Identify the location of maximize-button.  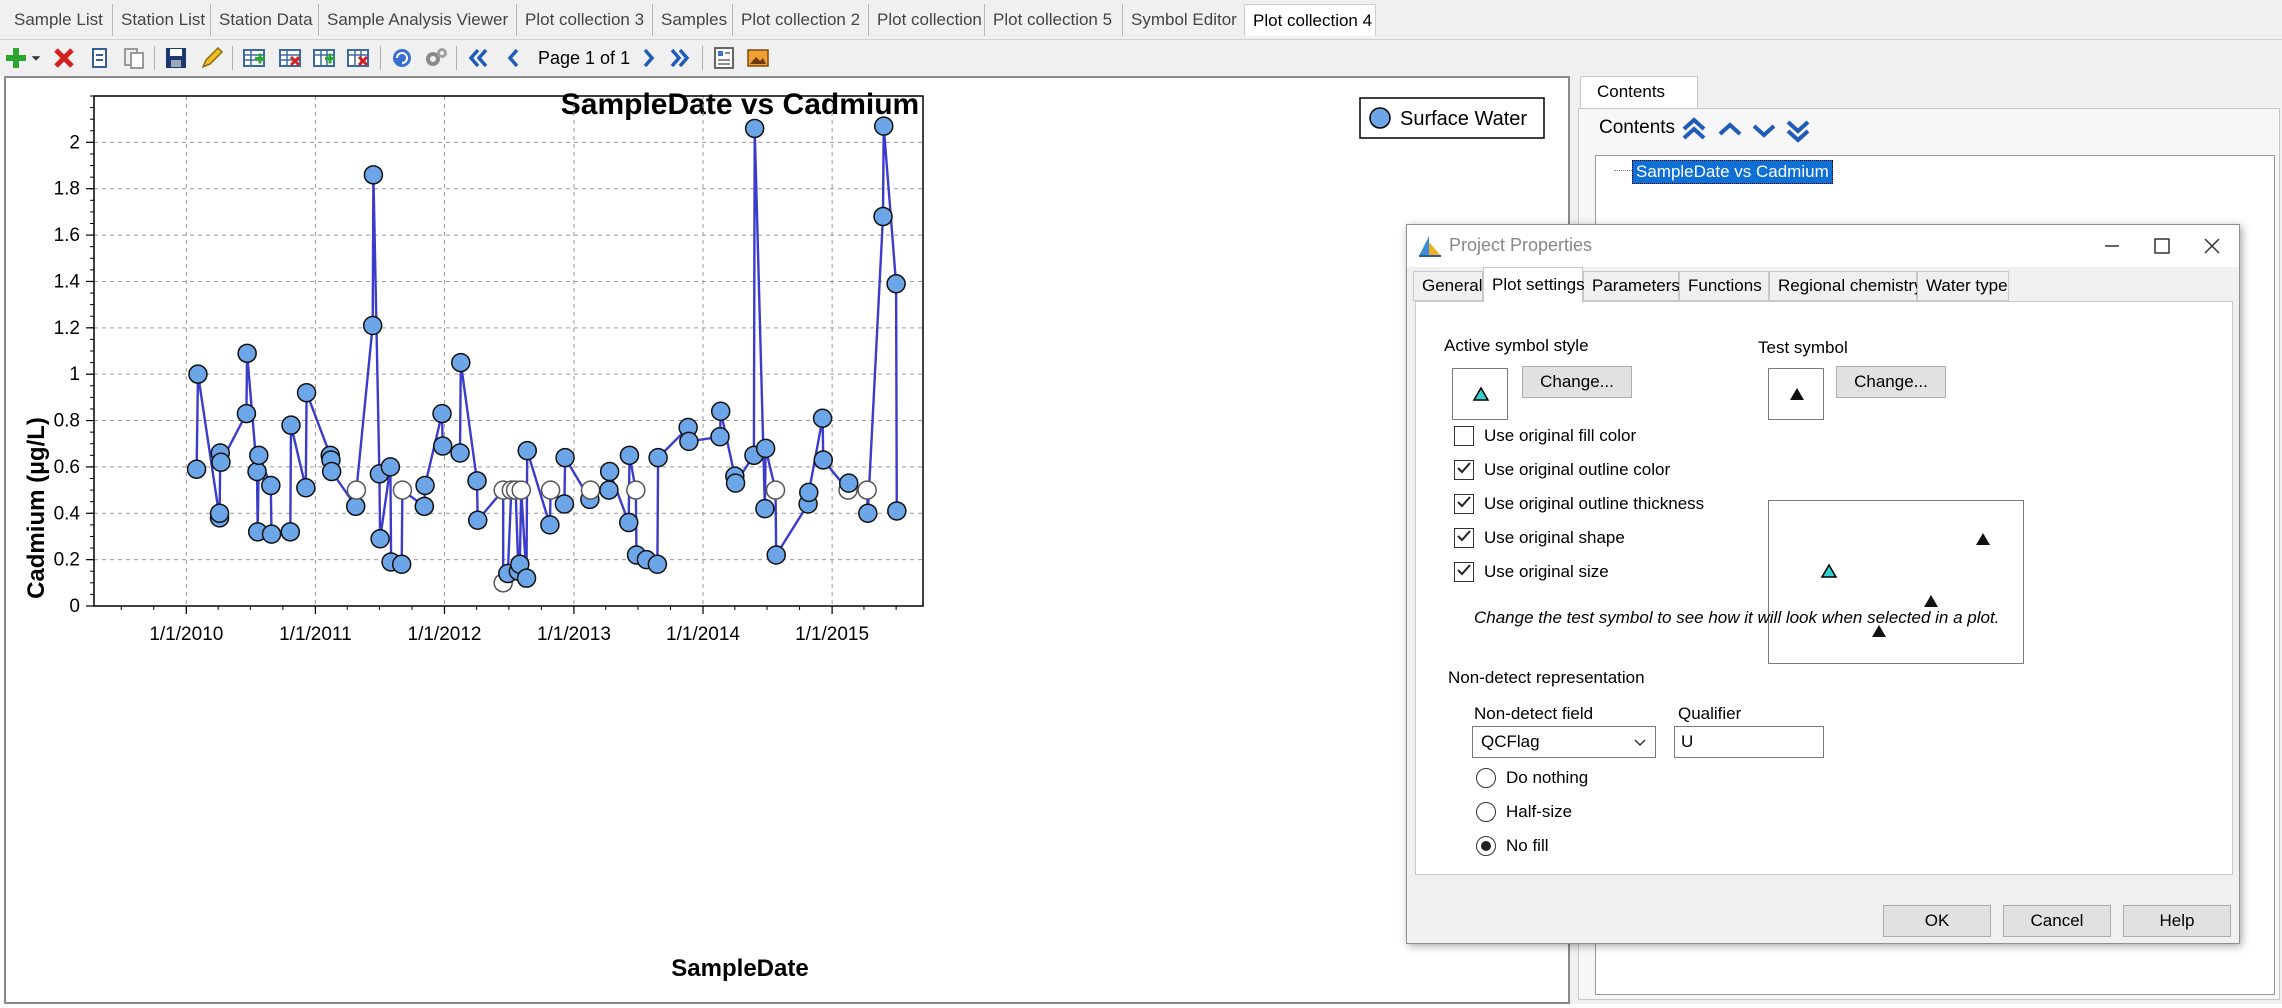
(2162, 246).